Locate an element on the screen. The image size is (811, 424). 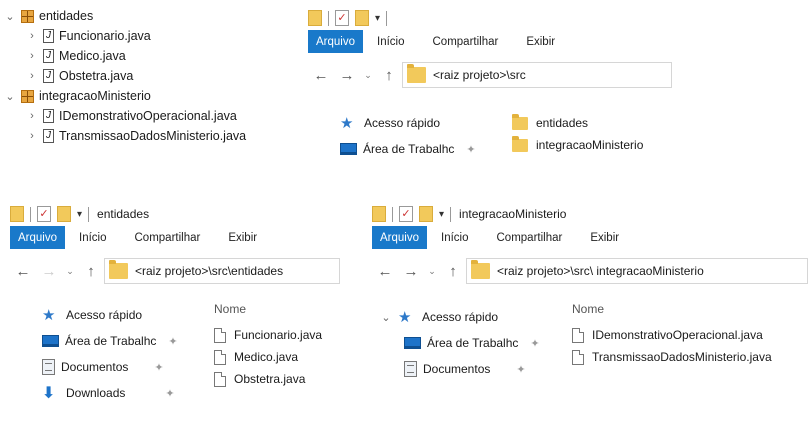
ribbon-tabs: Arquivo Início Compartilhar Exibir is located at coordinates (175, 237).